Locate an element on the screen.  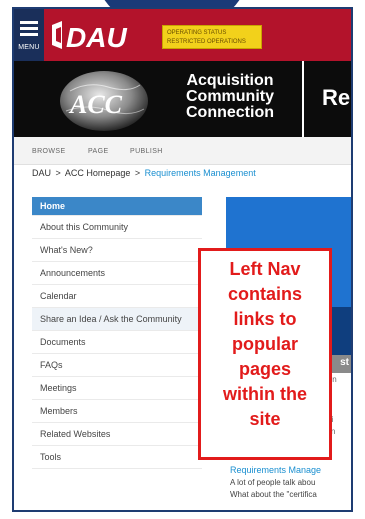
nav-item-related-websites: Related Websites is located at coordinates (117, 434).